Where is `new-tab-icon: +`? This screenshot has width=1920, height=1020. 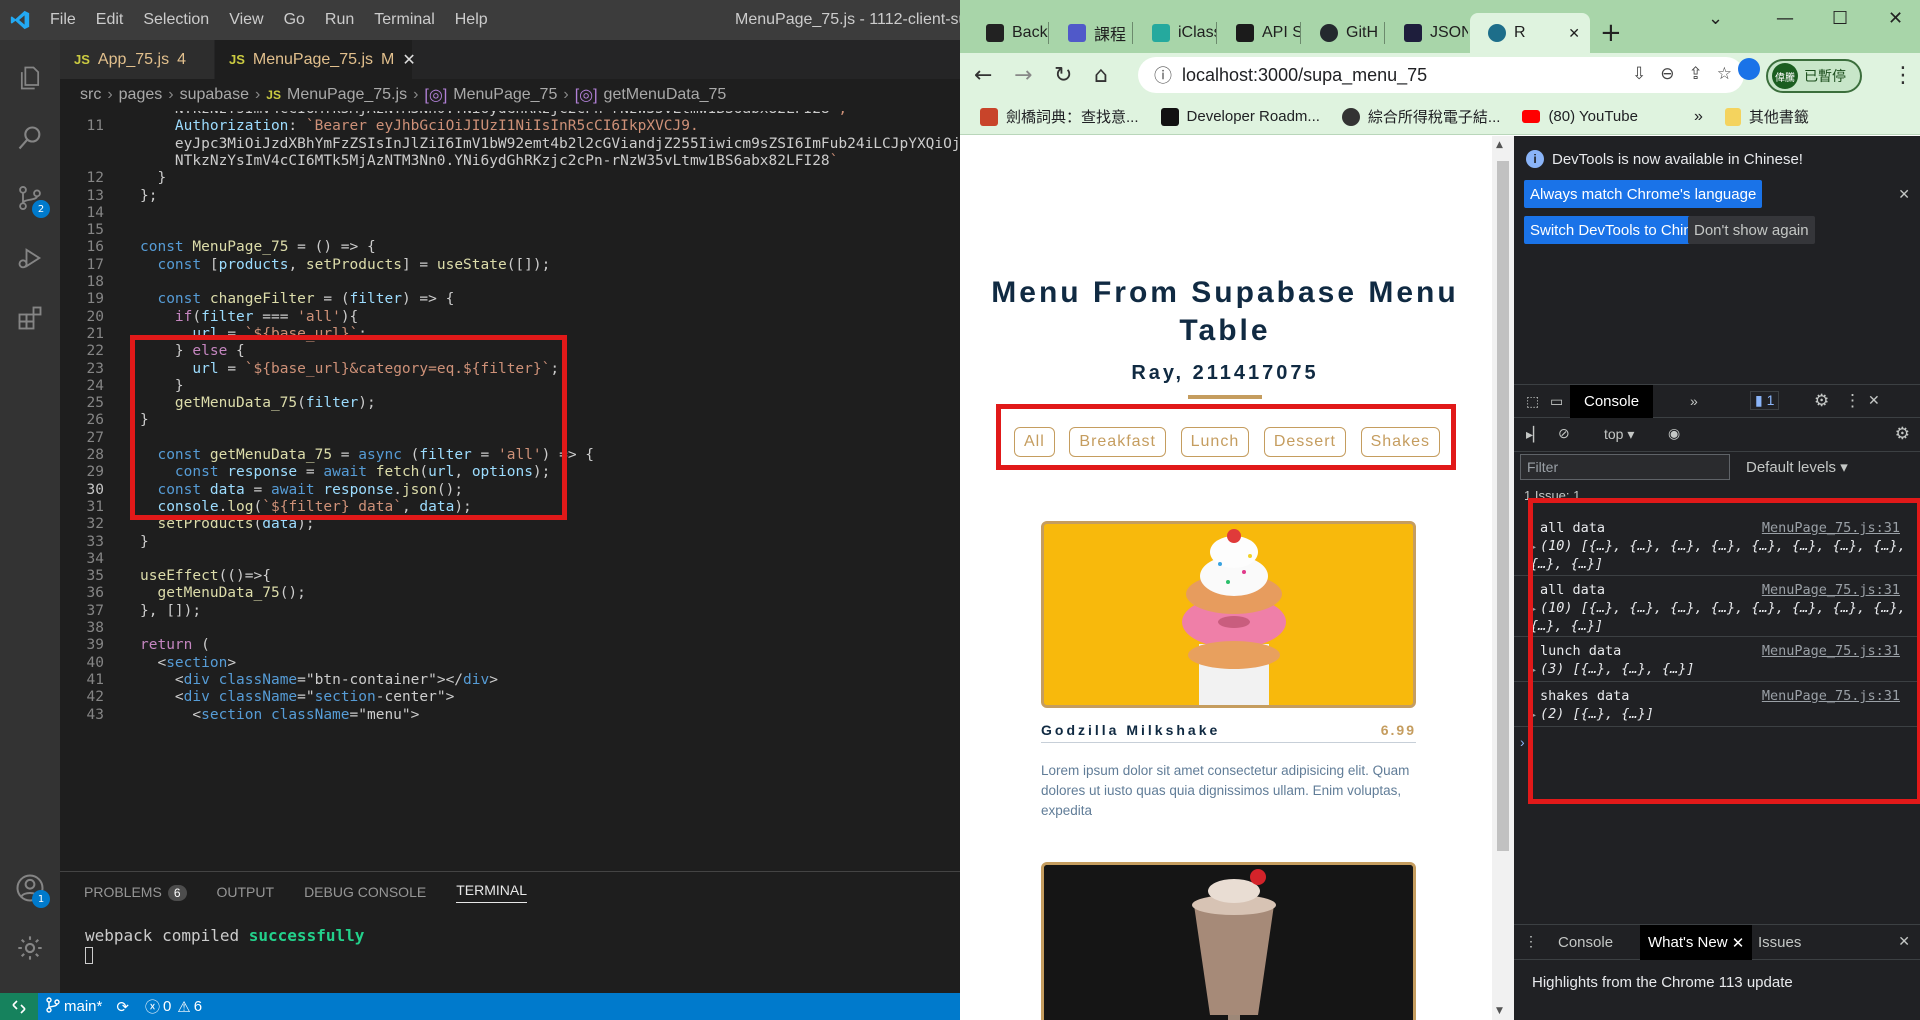 new-tab-icon: + is located at coordinates (1611, 33).